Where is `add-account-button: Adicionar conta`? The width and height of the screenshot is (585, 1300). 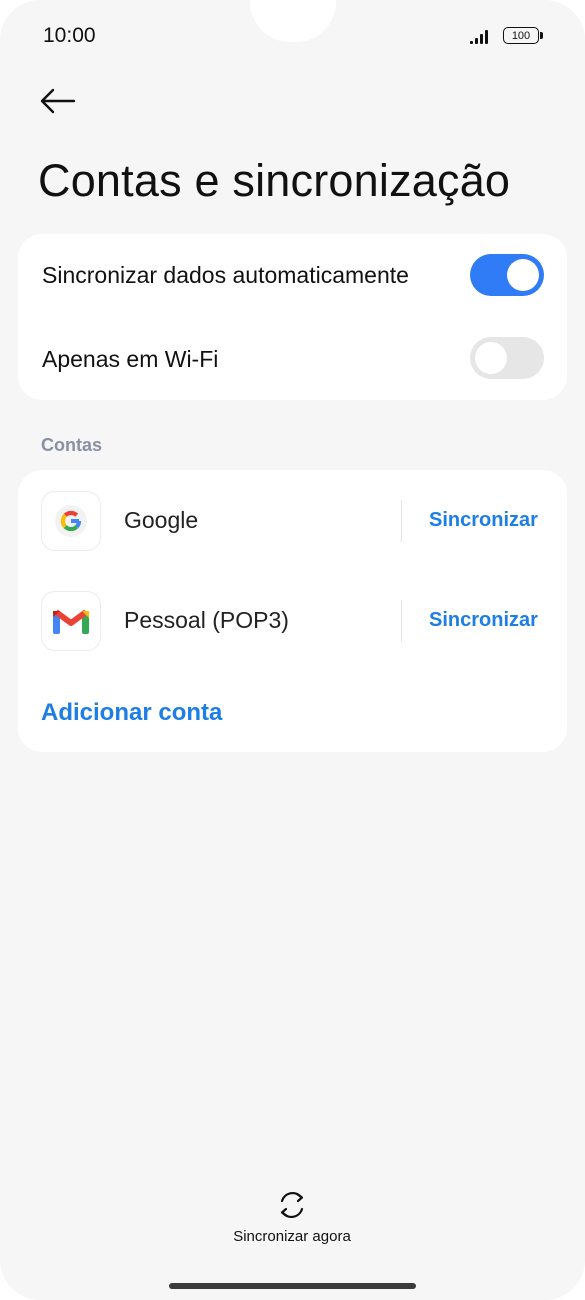 add-account-button: Adicionar conta is located at coordinates (131, 713).